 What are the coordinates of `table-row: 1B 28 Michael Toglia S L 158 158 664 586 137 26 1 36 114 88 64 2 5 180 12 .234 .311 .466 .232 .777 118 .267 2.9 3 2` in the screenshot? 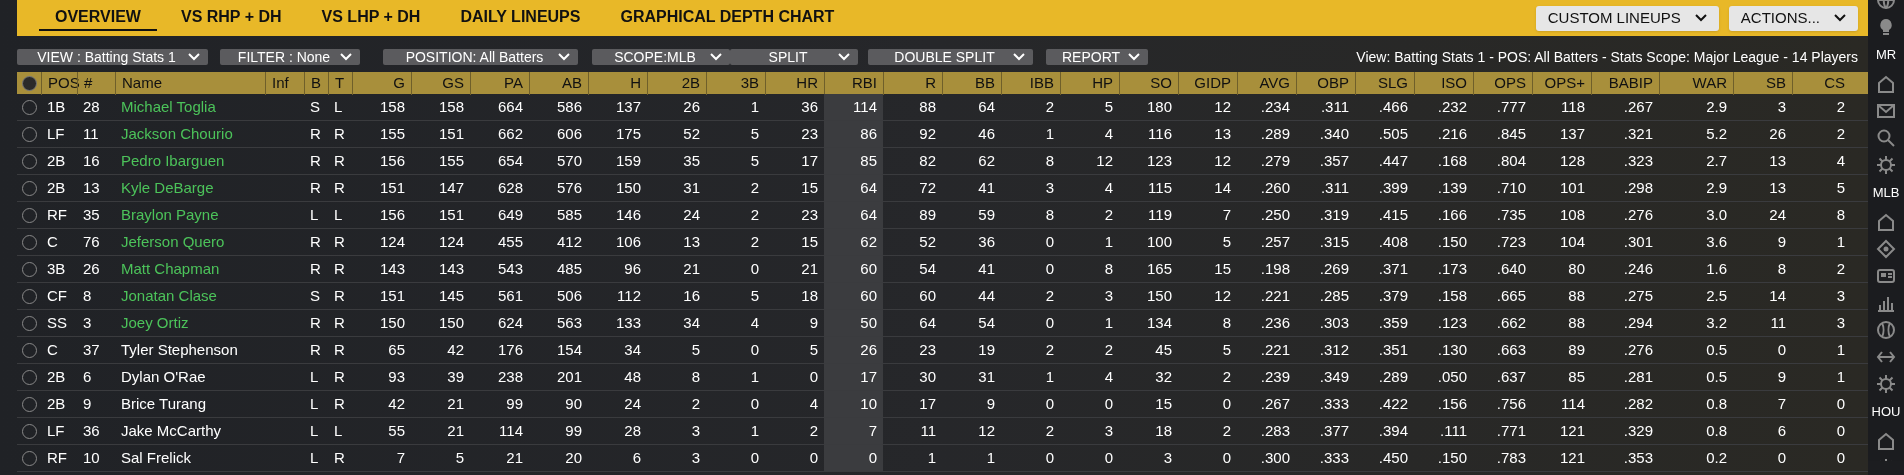 It's located at (942, 107).